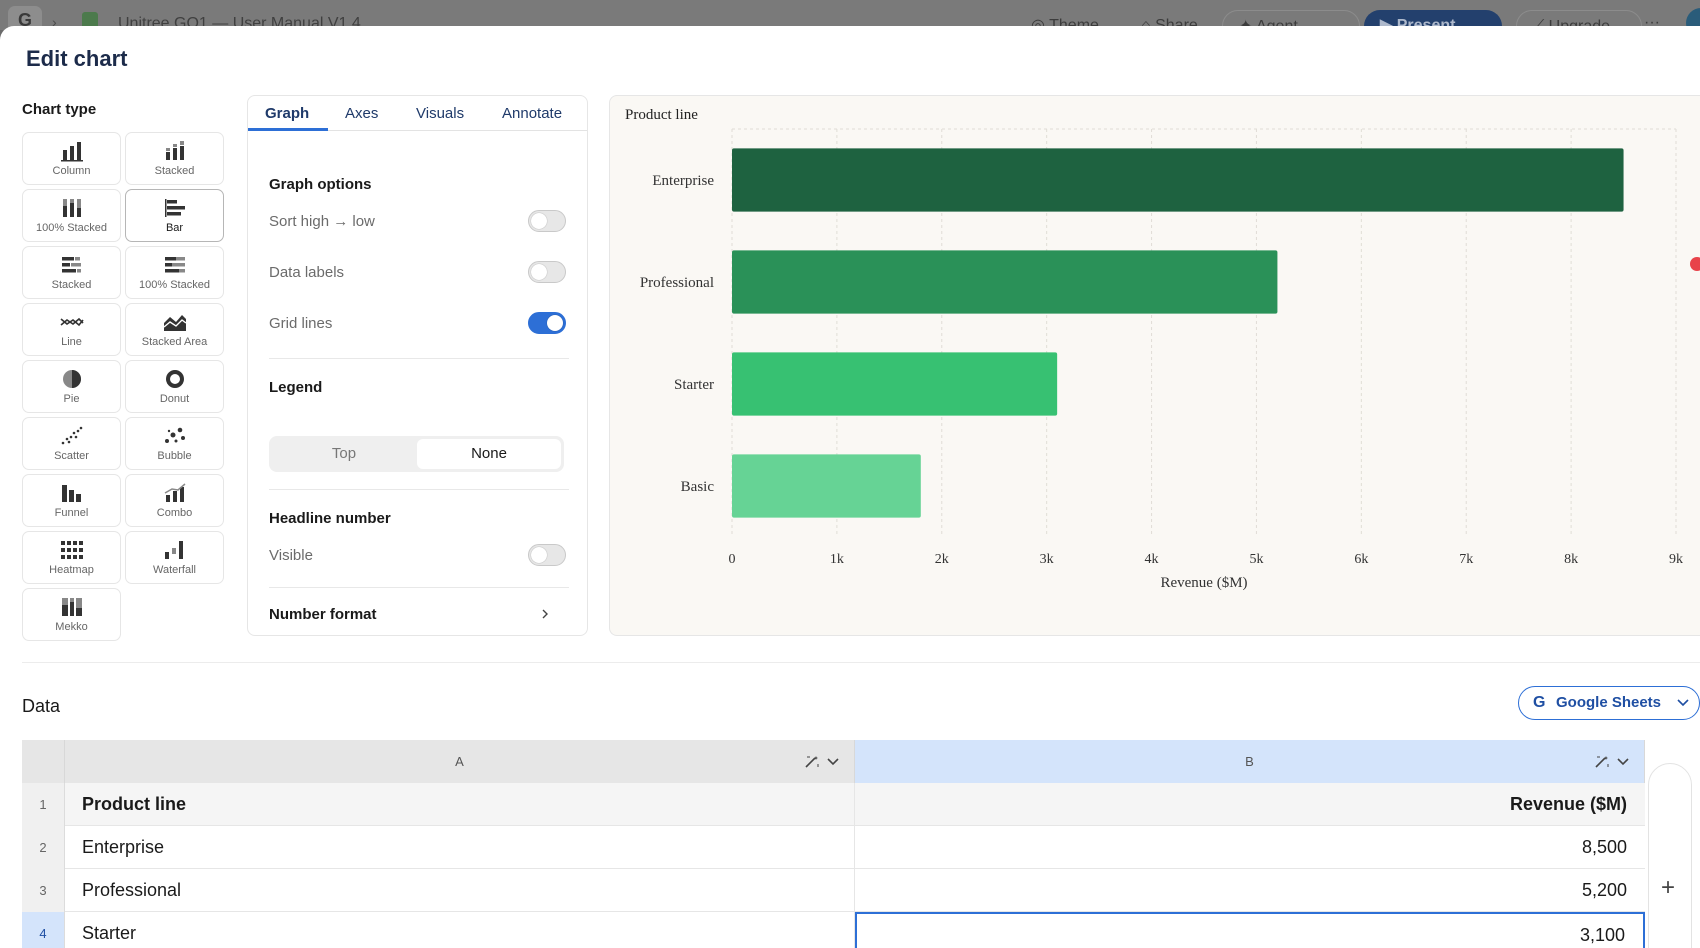 The height and width of the screenshot is (948, 1700). I want to click on combo-chart-icon, so click(174, 492).